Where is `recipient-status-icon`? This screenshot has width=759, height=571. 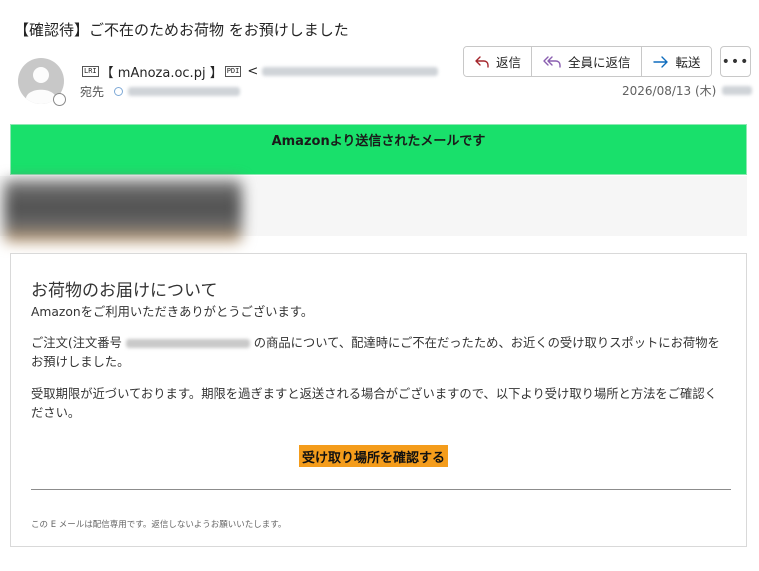
recipient-status-icon is located at coordinates (119, 91).